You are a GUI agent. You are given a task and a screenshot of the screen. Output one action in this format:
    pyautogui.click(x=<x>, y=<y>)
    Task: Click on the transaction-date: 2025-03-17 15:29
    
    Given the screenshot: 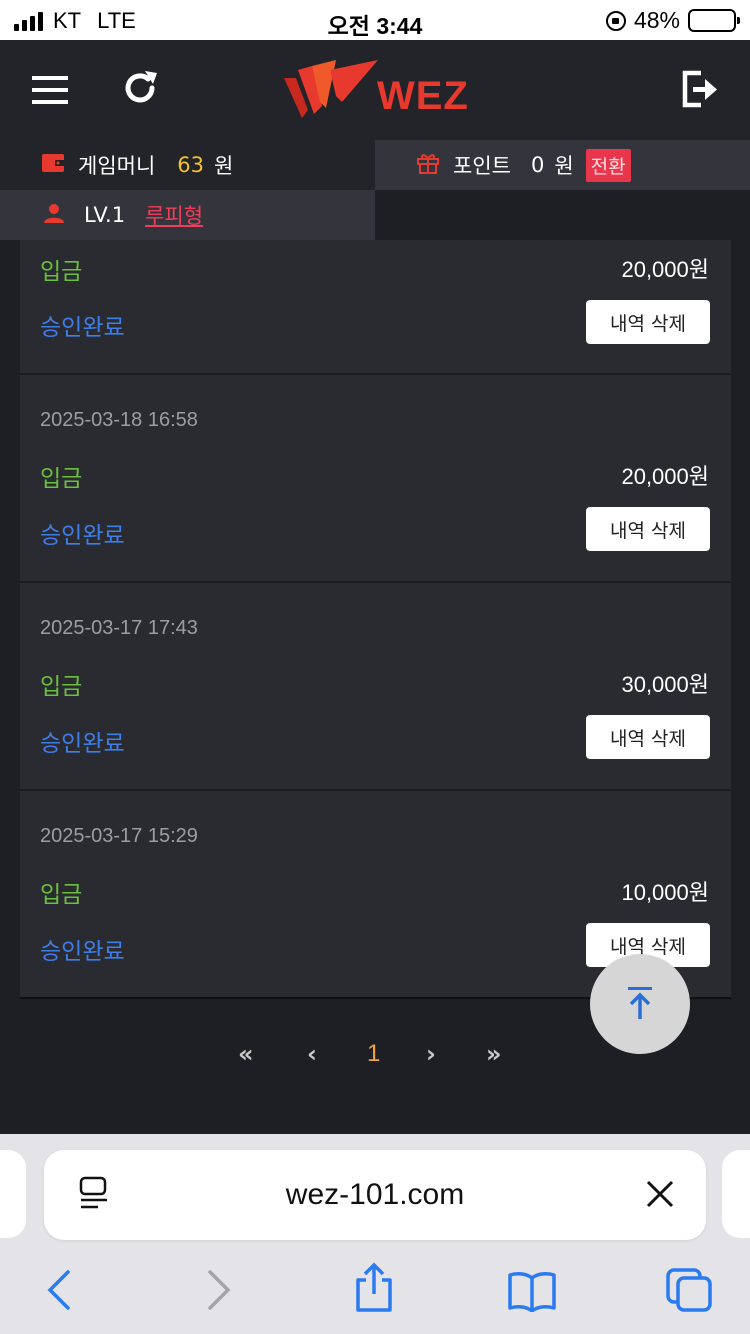 What is the action you would take?
    pyautogui.click(x=119, y=836)
    